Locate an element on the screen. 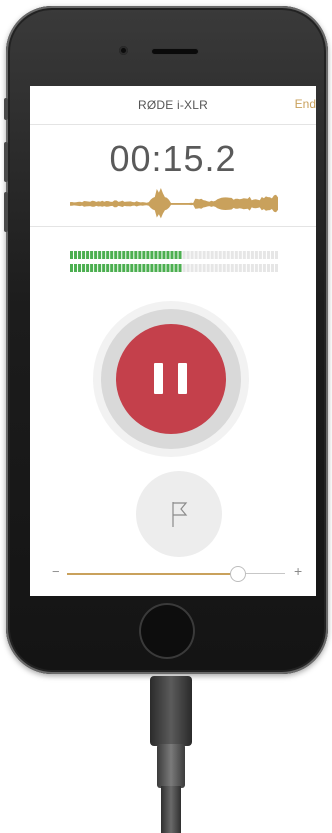 The height and width of the screenshot is (833, 332). gain-slider-thumb is located at coordinates (238, 574).